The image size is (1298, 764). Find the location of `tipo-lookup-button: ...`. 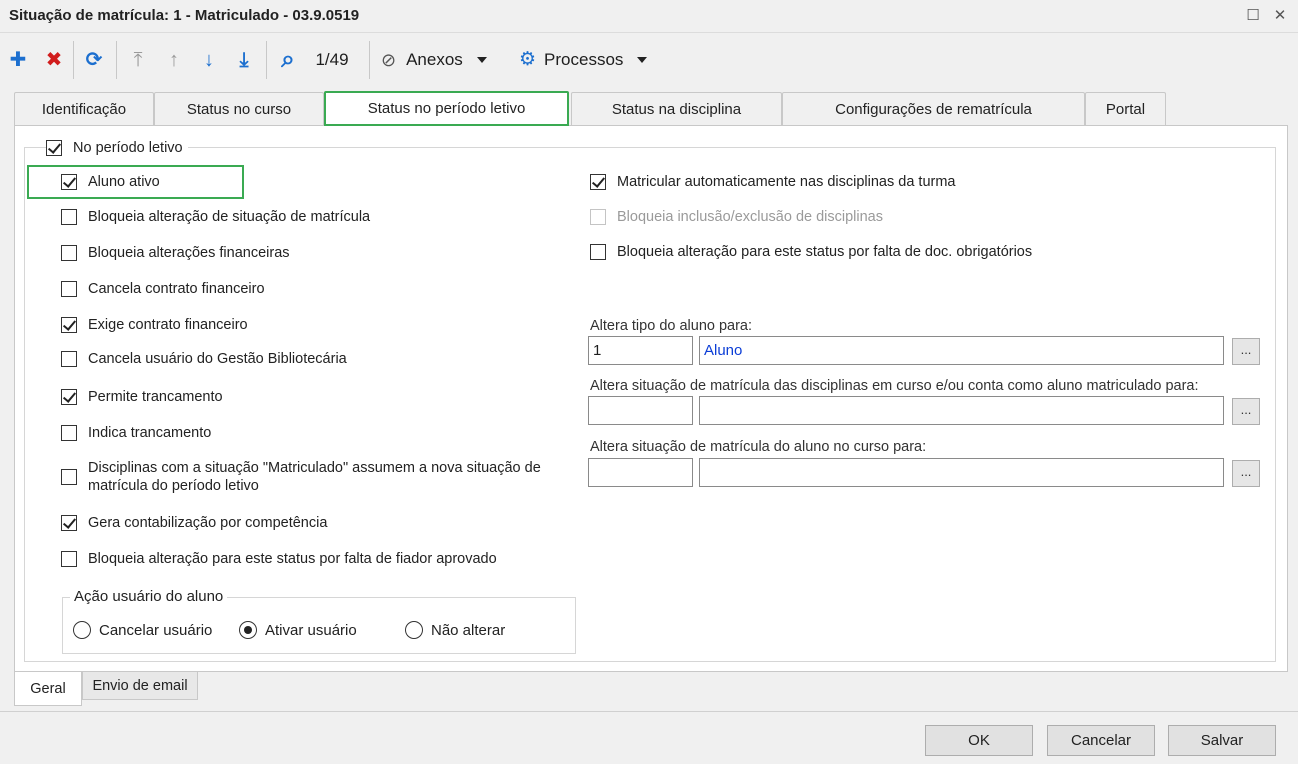

tipo-lookup-button: ... is located at coordinates (1246, 351).